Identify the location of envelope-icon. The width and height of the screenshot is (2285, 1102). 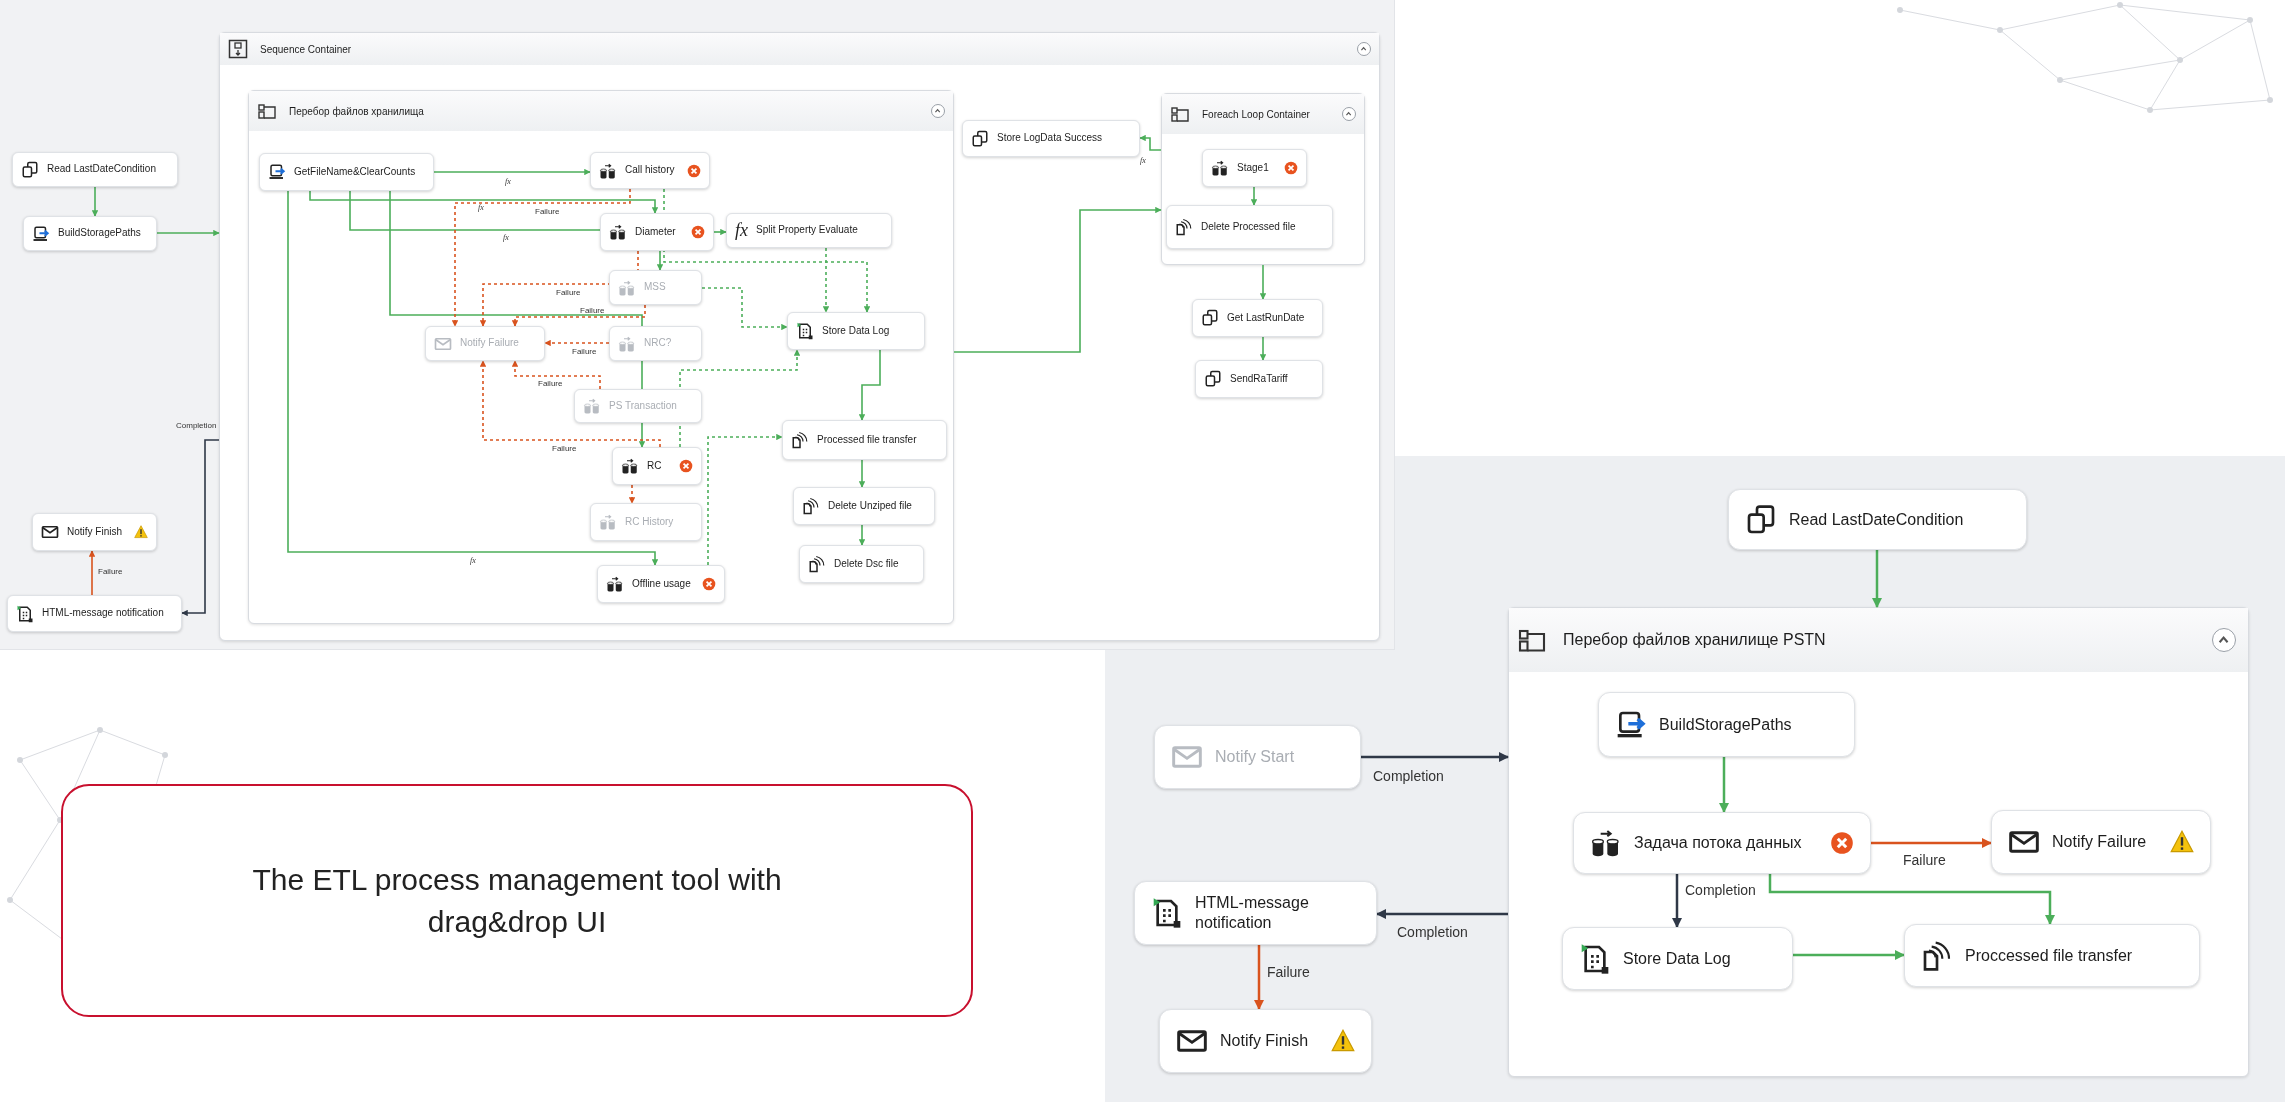
(50, 532).